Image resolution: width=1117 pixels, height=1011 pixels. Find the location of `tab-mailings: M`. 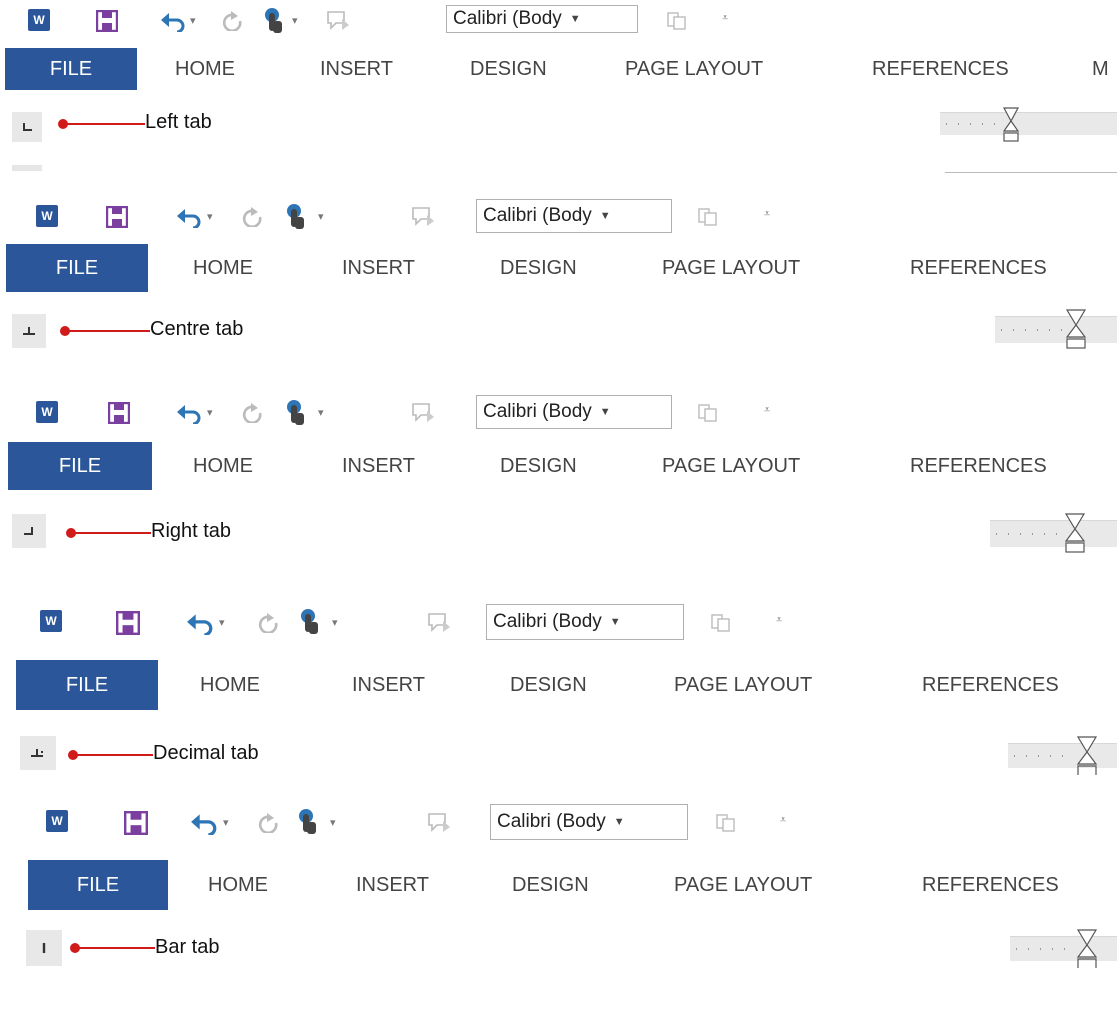

tab-mailings: M is located at coordinates (1100, 69).